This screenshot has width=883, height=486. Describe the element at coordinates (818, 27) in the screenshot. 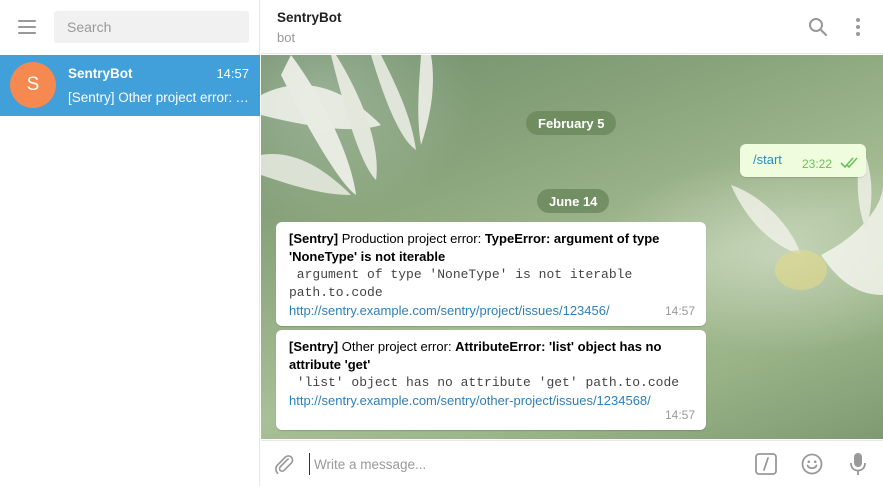

I see `search-icon` at that location.